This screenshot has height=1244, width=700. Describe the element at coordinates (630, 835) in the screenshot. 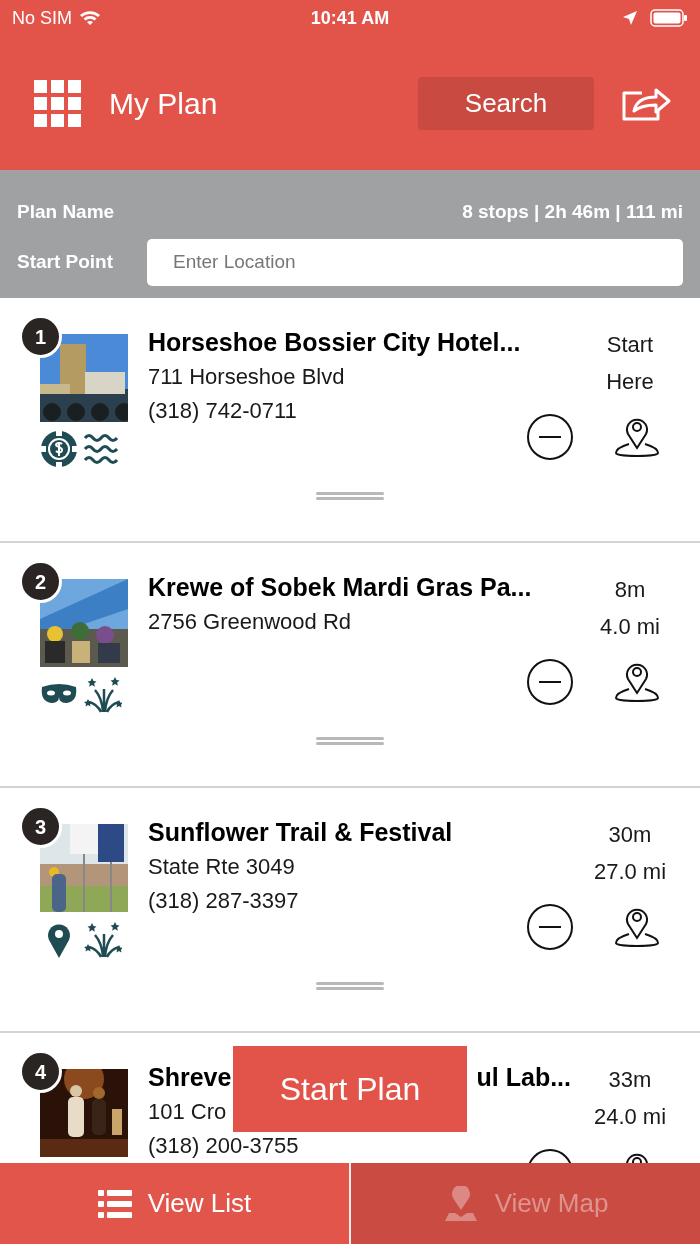

I see `travel-stat: 30m` at that location.